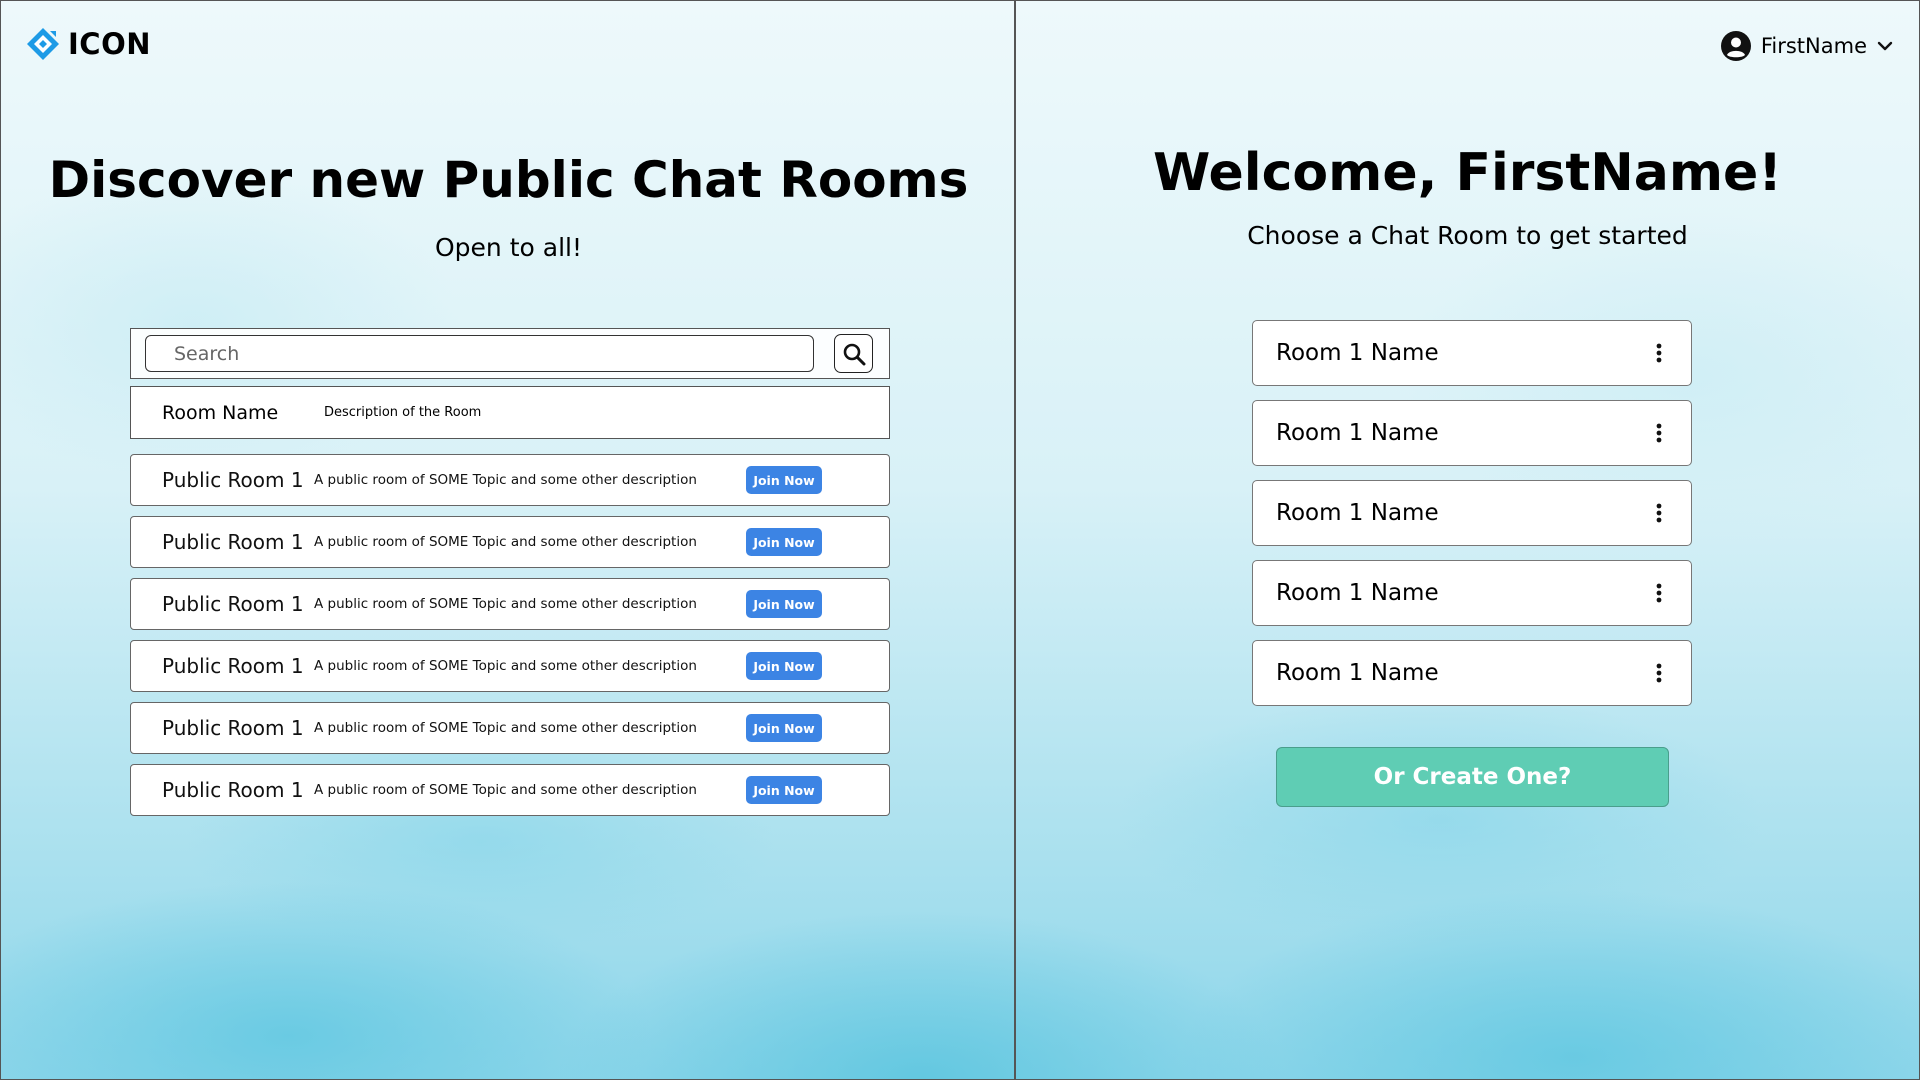  Describe the element at coordinates (109, 44) in the screenshot. I see `logo-text: ICON` at that location.